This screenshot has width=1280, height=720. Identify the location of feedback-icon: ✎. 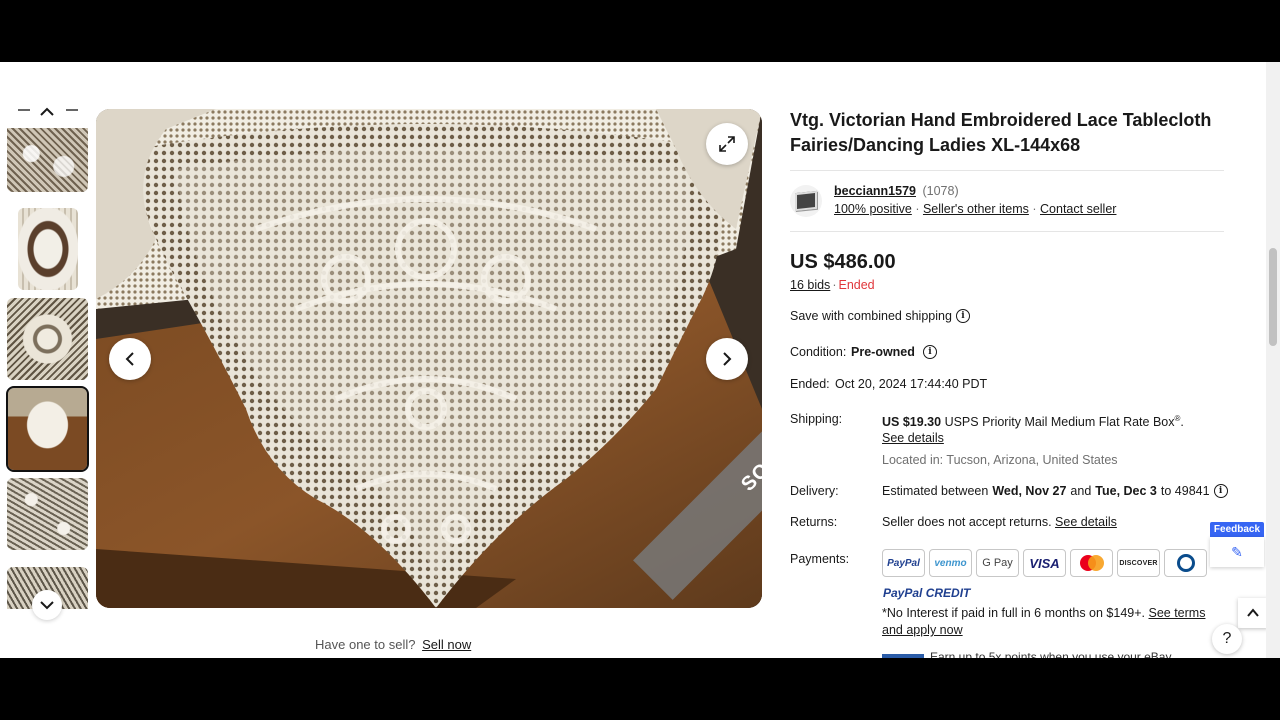
(1237, 552).